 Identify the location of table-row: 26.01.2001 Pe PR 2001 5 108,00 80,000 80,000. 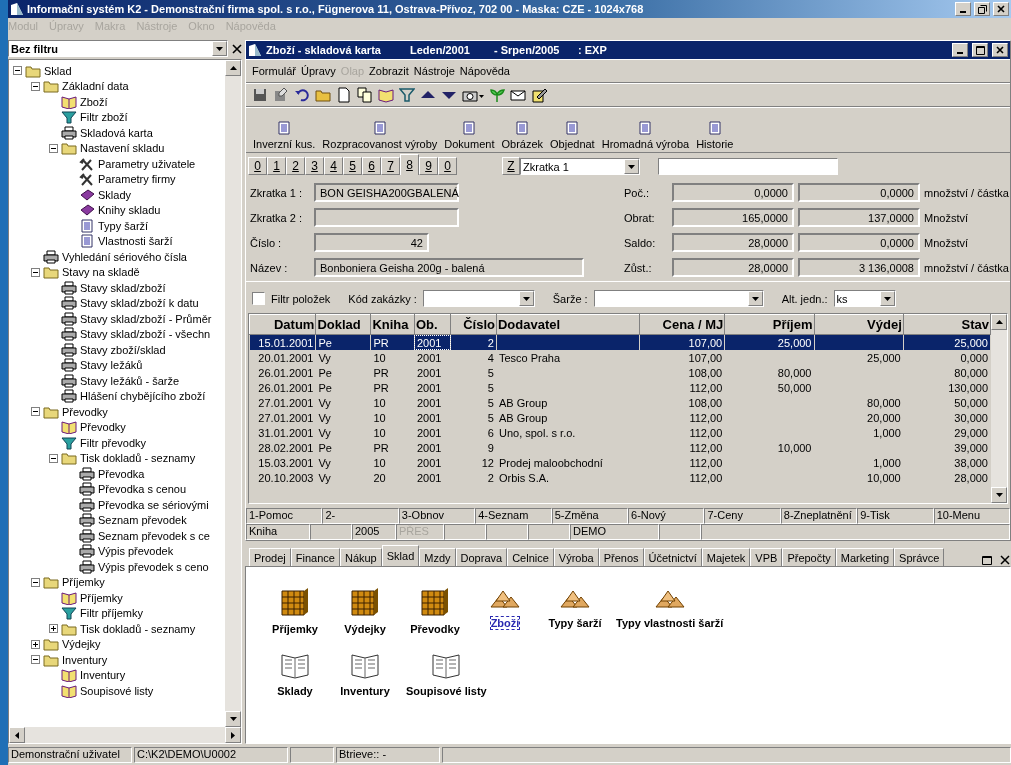
(620, 372).